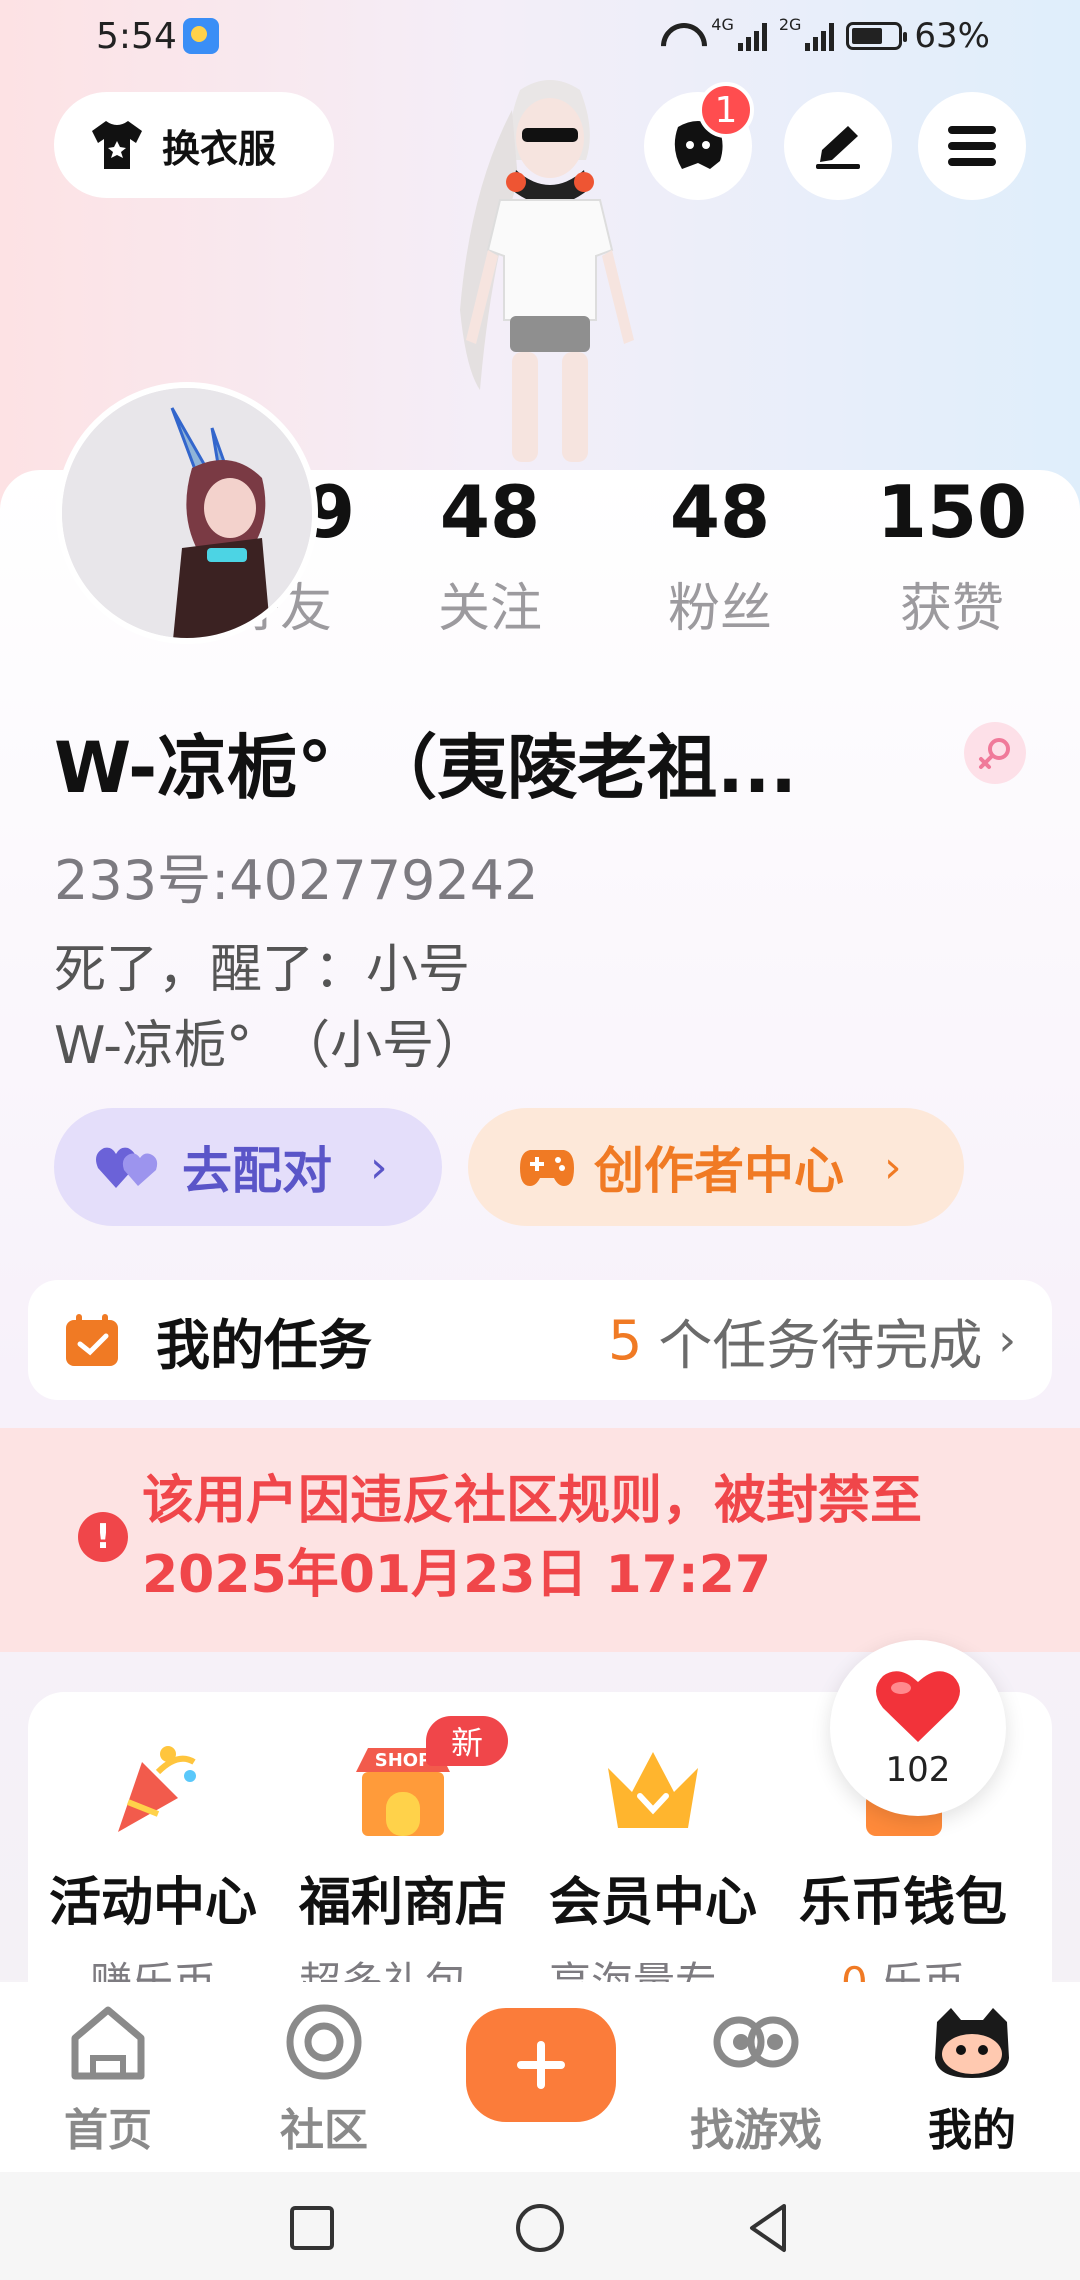  I want to click on create-post-button, so click(541, 2065).